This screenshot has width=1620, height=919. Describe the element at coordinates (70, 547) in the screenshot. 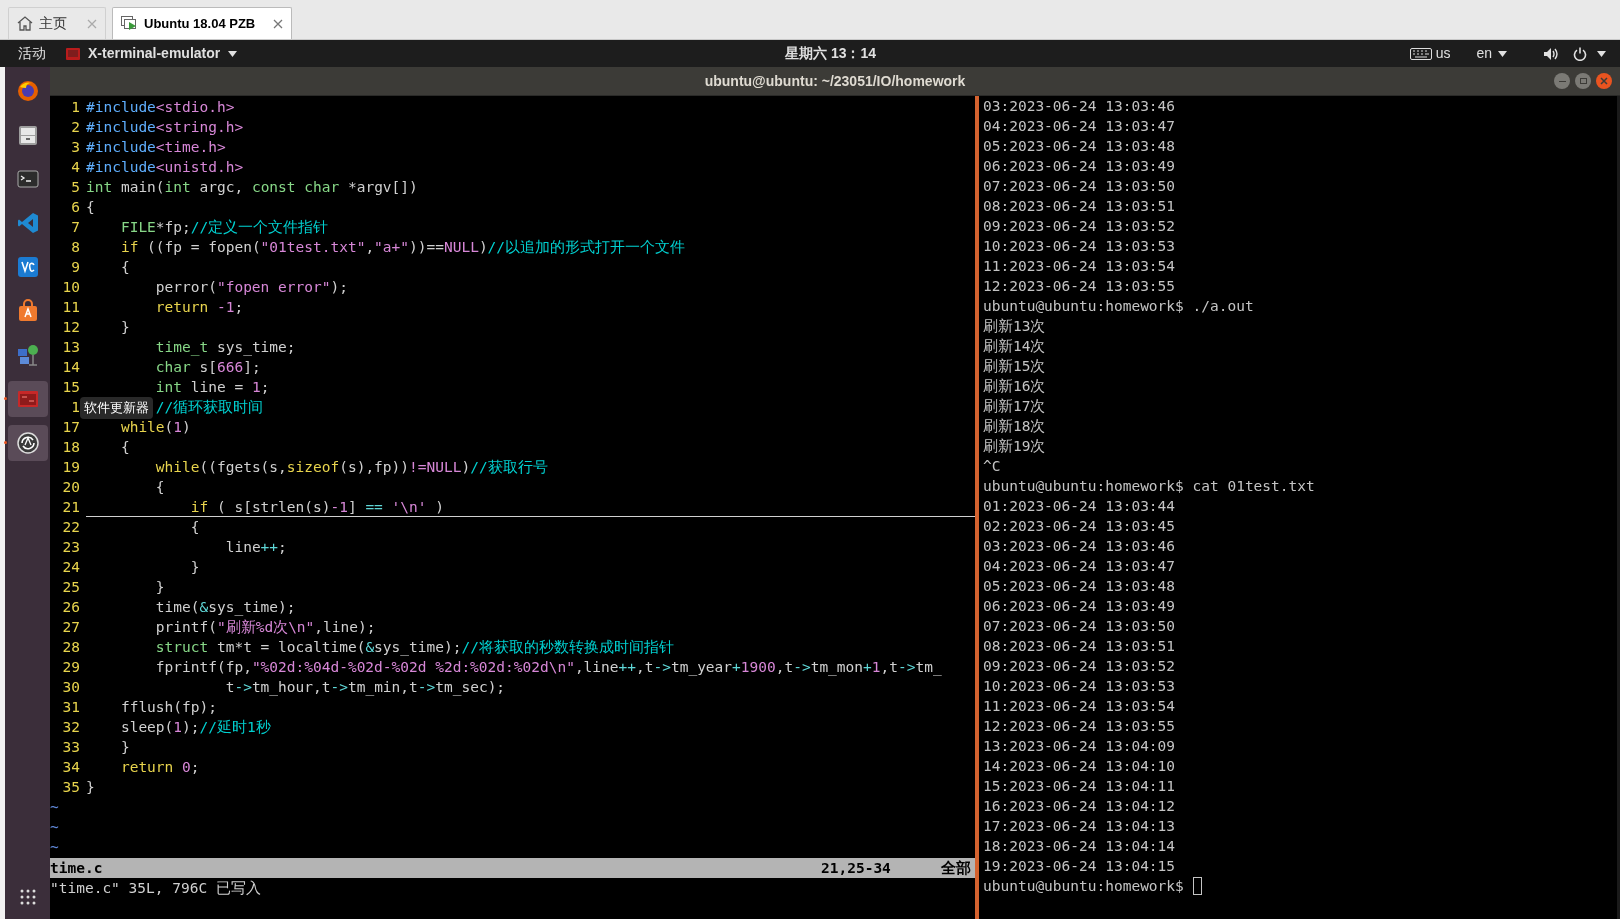

I see `line-number: 23` at that location.